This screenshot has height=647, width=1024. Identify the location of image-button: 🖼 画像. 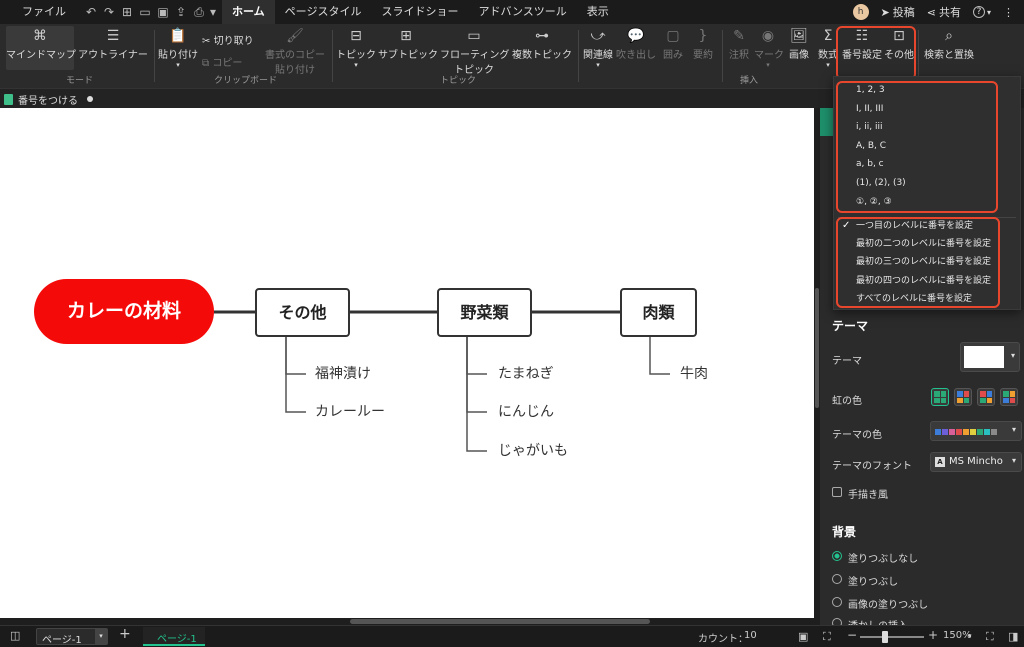
(799, 43).